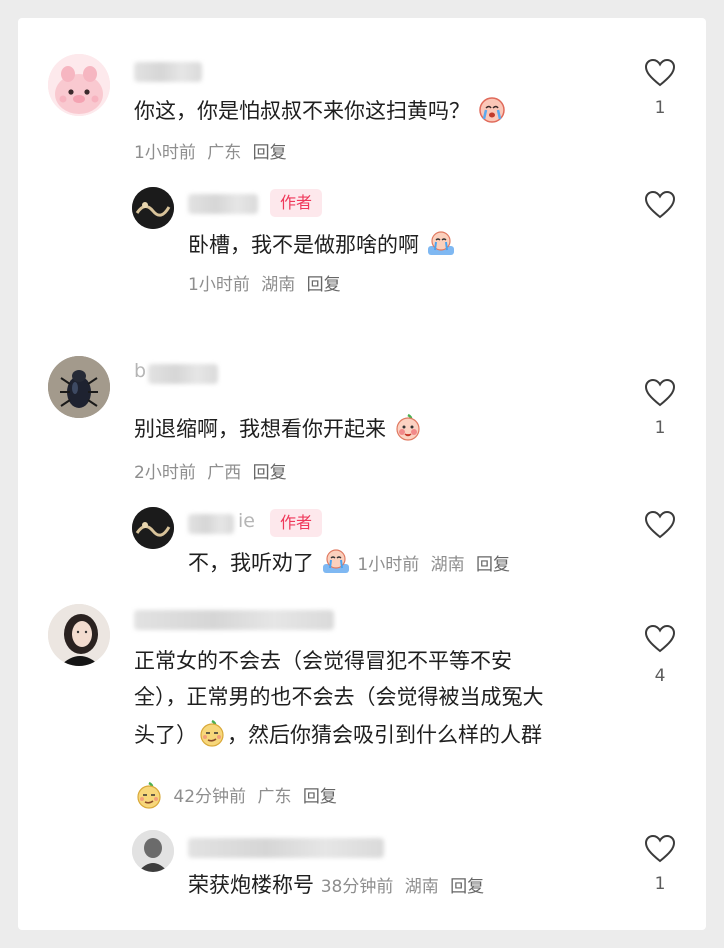 The height and width of the screenshot is (948, 724). I want to click on woman-portrait-avatar-icon, so click(79, 635).